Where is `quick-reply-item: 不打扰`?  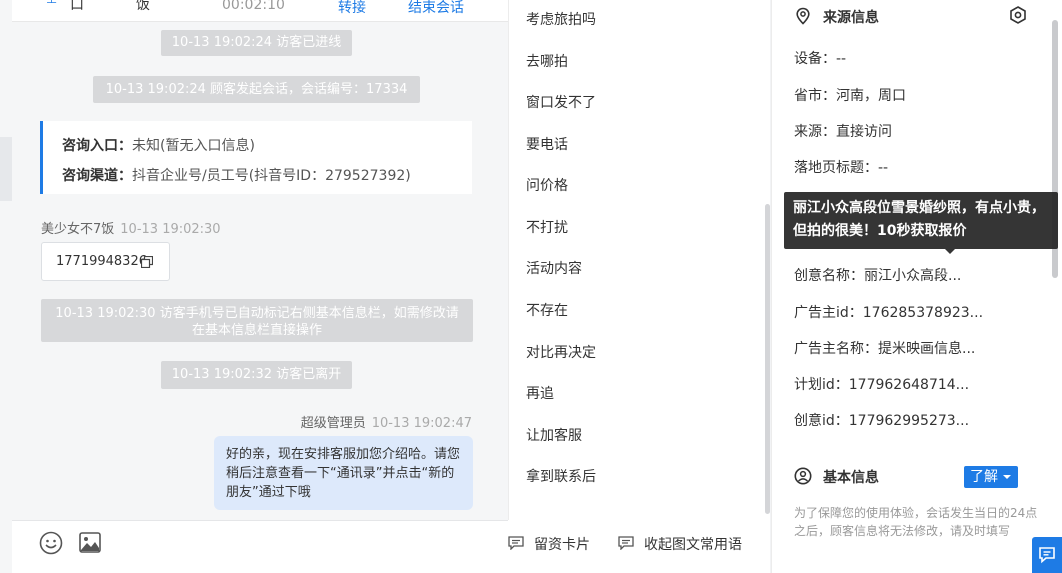
quick-reply-item: 不打扰 is located at coordinates (547, 227).